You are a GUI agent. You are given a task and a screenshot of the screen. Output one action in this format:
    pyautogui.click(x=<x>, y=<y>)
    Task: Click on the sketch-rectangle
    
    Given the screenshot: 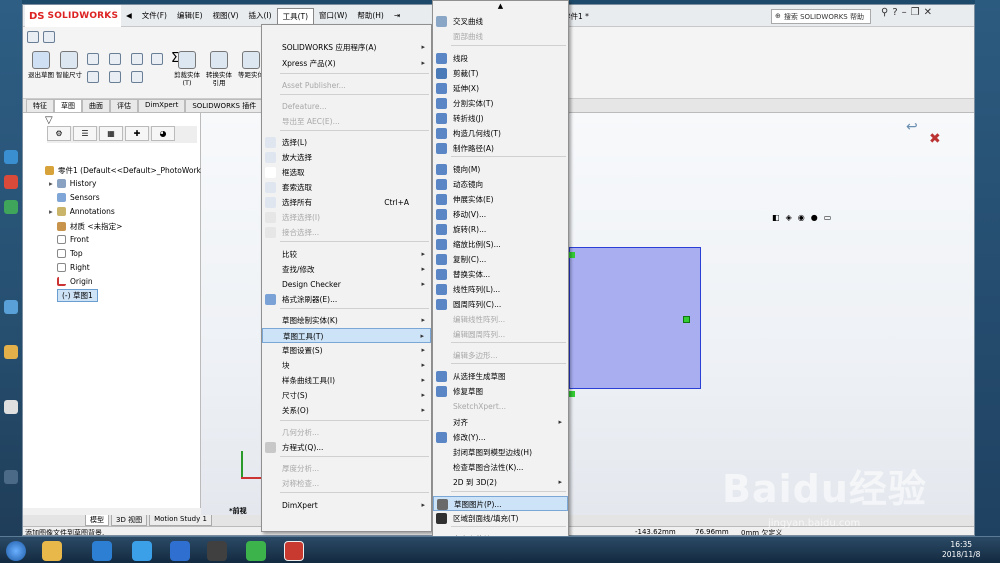 What is the action you would take?
    pyautogui.click(x=635, y=318)
    